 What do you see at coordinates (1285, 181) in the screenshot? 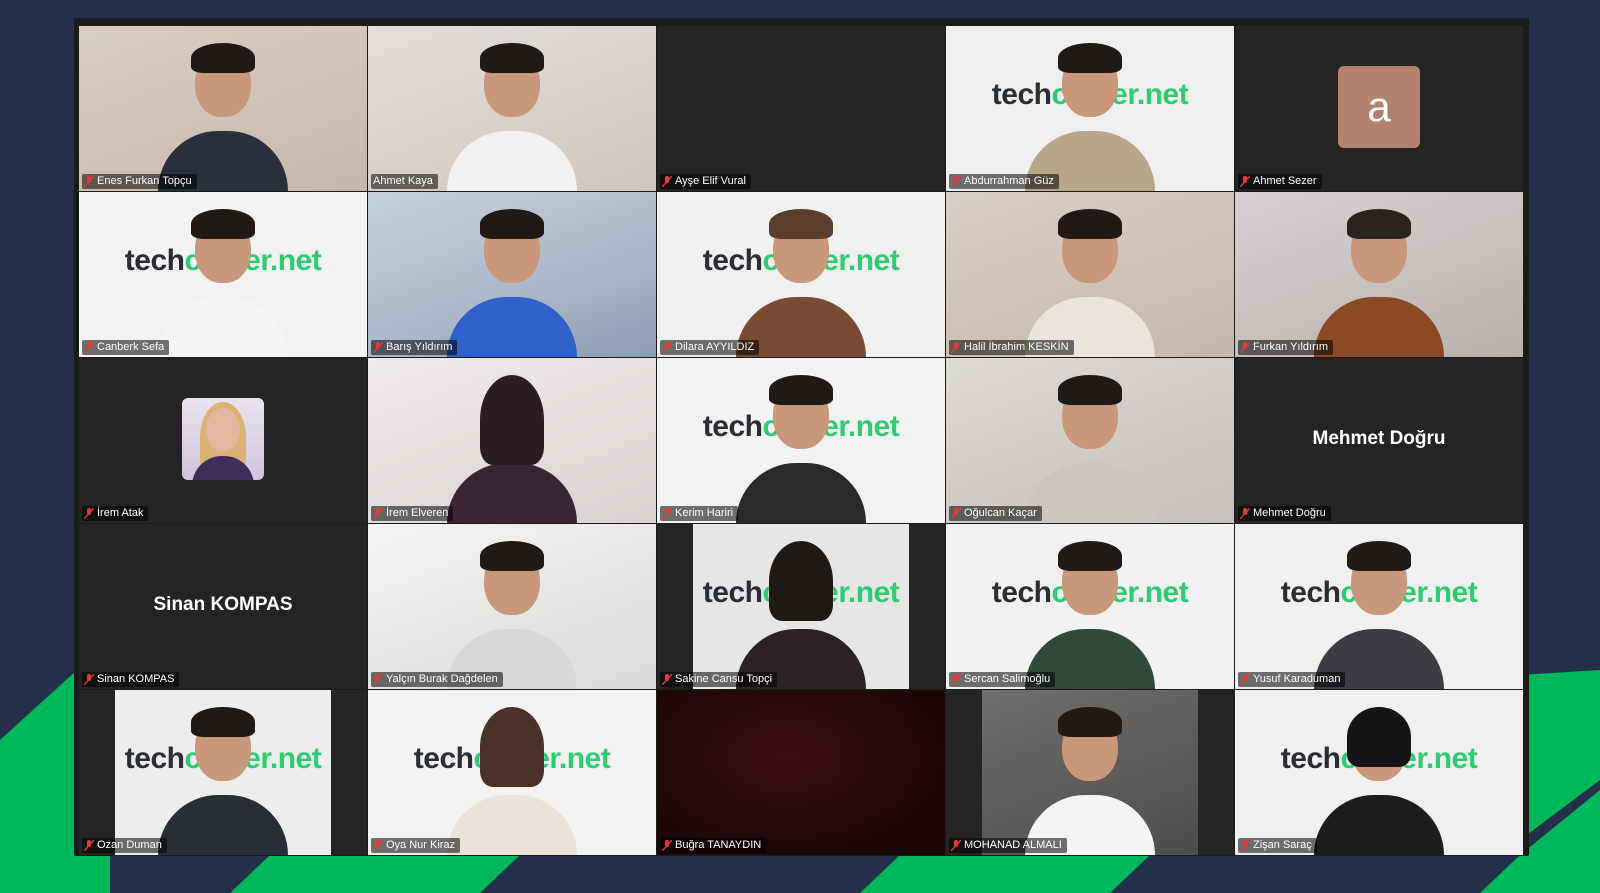
I see `participant-name: Ahmet Sezer` at bounding box center [1285, 181].